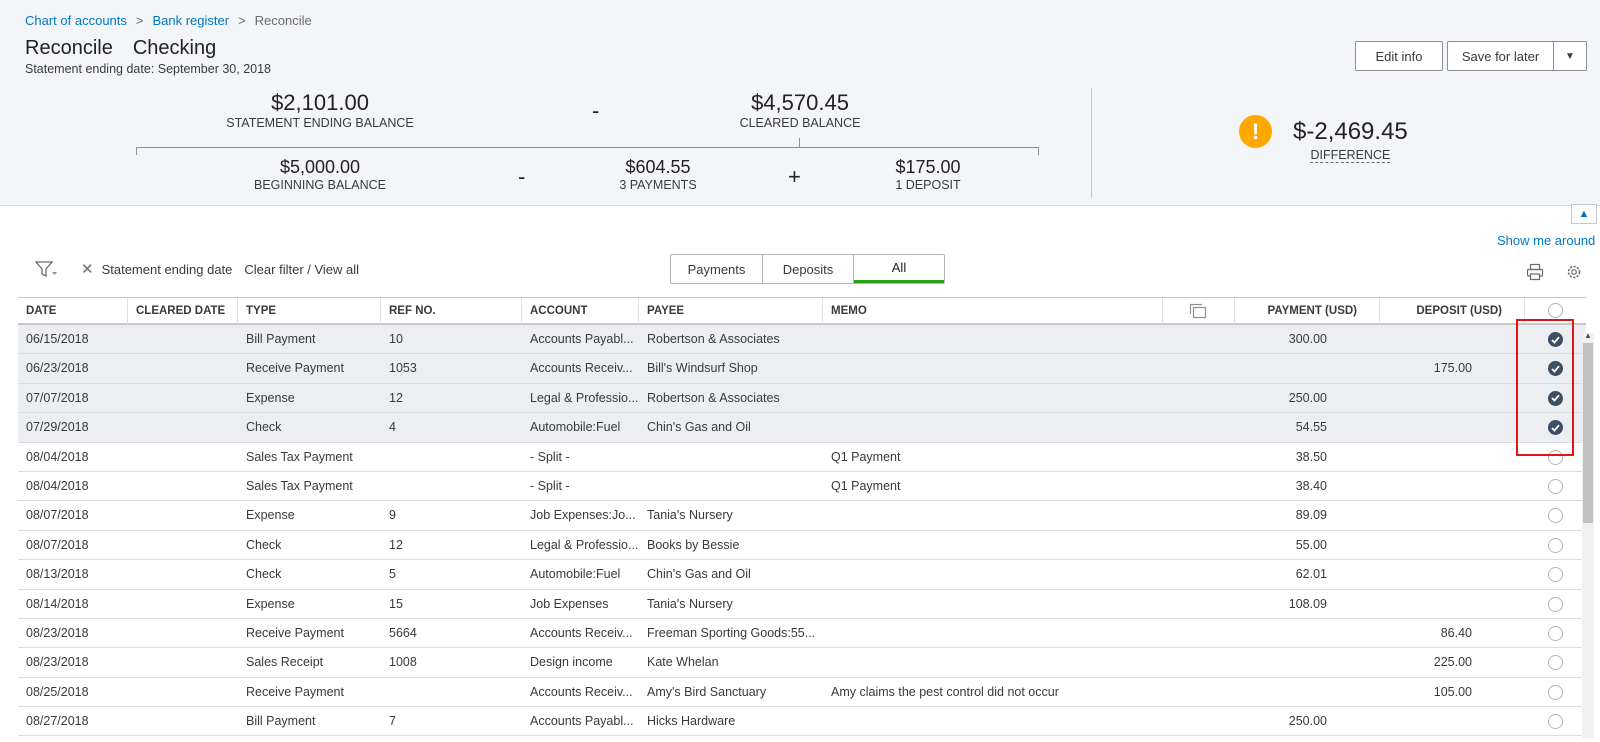 Image resolution: width=1600 pixels, height=742 pixels. Describe the element at coordinates (1307, 339) in the screenshot. I see `cell-payment: 300.00` at that location.